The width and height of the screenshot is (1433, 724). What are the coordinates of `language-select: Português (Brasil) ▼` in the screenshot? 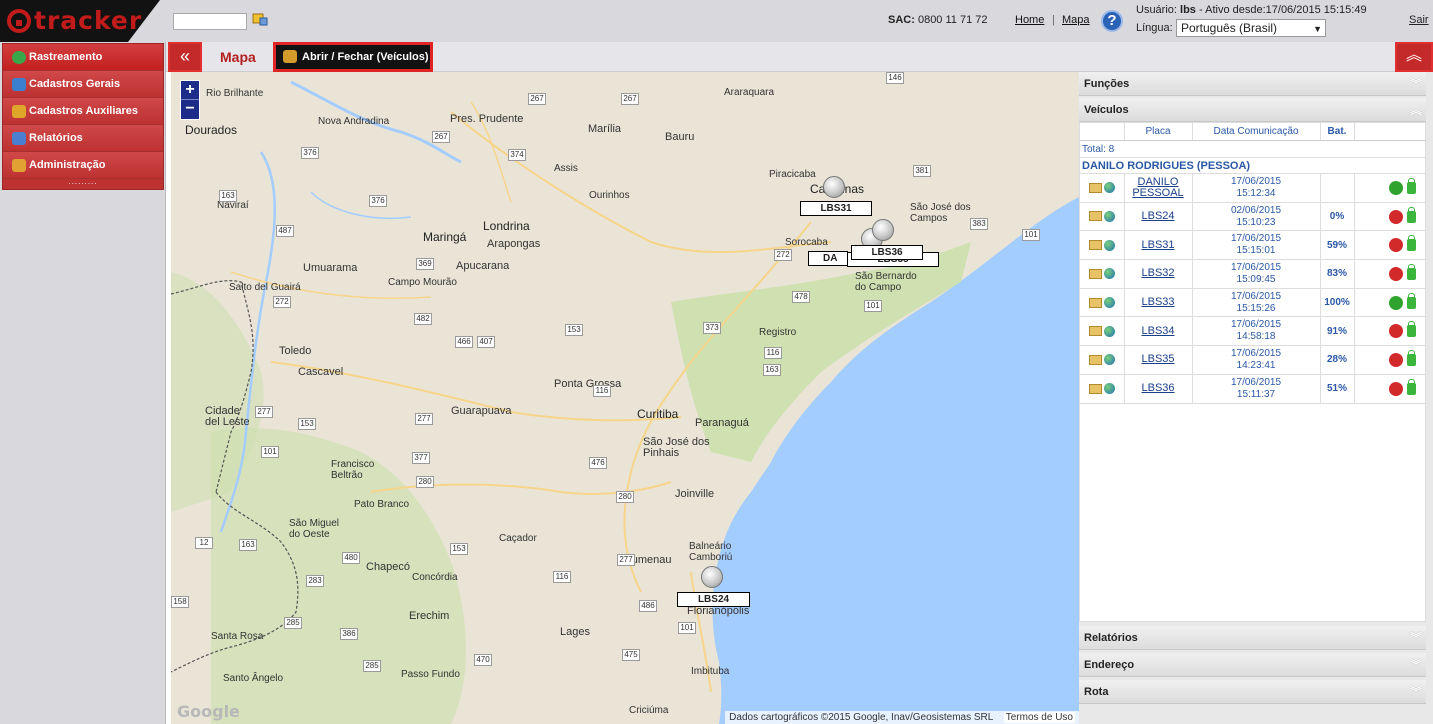 It's located at (1251, 28).